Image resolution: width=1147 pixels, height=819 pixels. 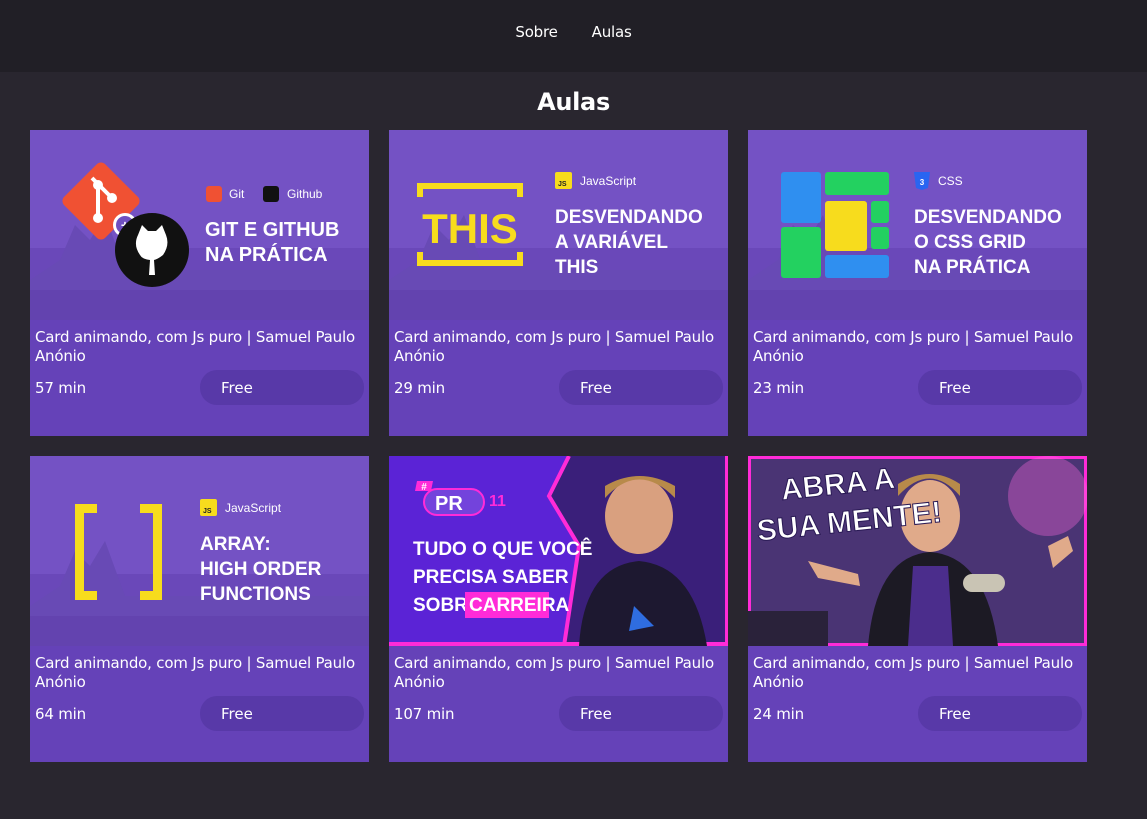 I want to click on course-thumbnail: 3 CSS DESVENDANDO O CSS GRID NA PRÁTICA, so click(x=917, y=225).